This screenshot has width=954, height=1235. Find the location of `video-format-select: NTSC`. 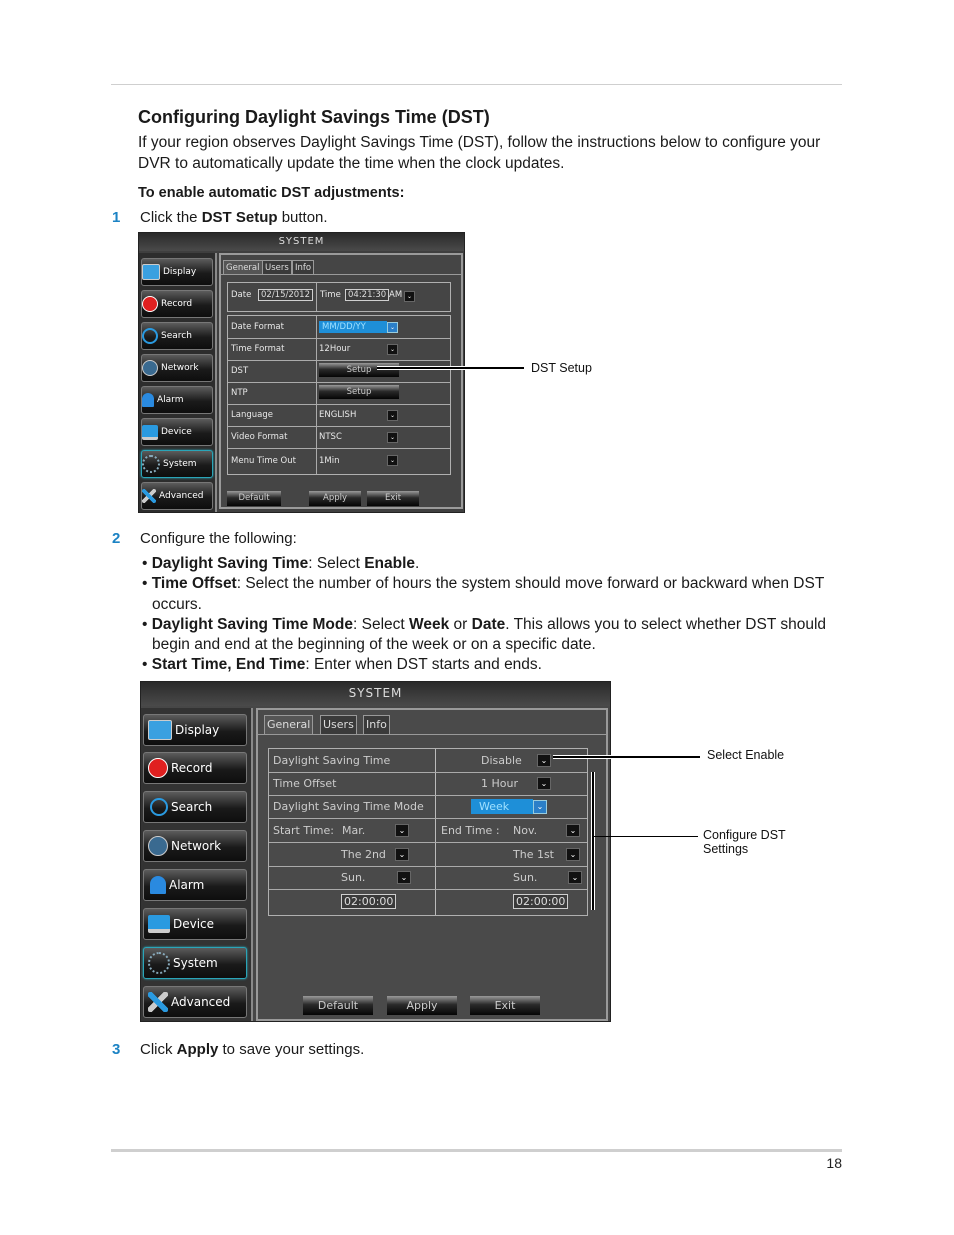

video-format-select: NTSC is located at coordinates (353, 437).